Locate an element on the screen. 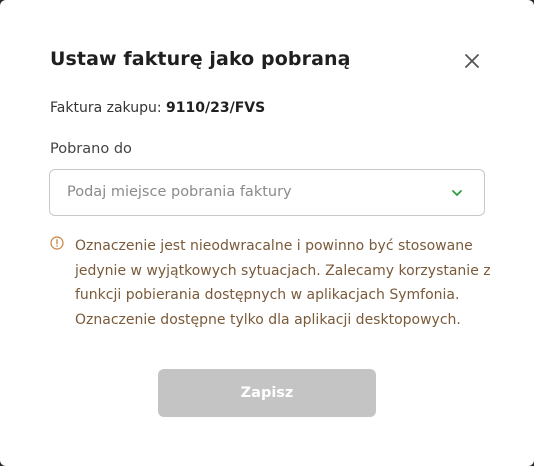 The image size is (534, 466). select-placeholder: Podaj miejsce pobrania faktury is located at coordinates (179, 192).